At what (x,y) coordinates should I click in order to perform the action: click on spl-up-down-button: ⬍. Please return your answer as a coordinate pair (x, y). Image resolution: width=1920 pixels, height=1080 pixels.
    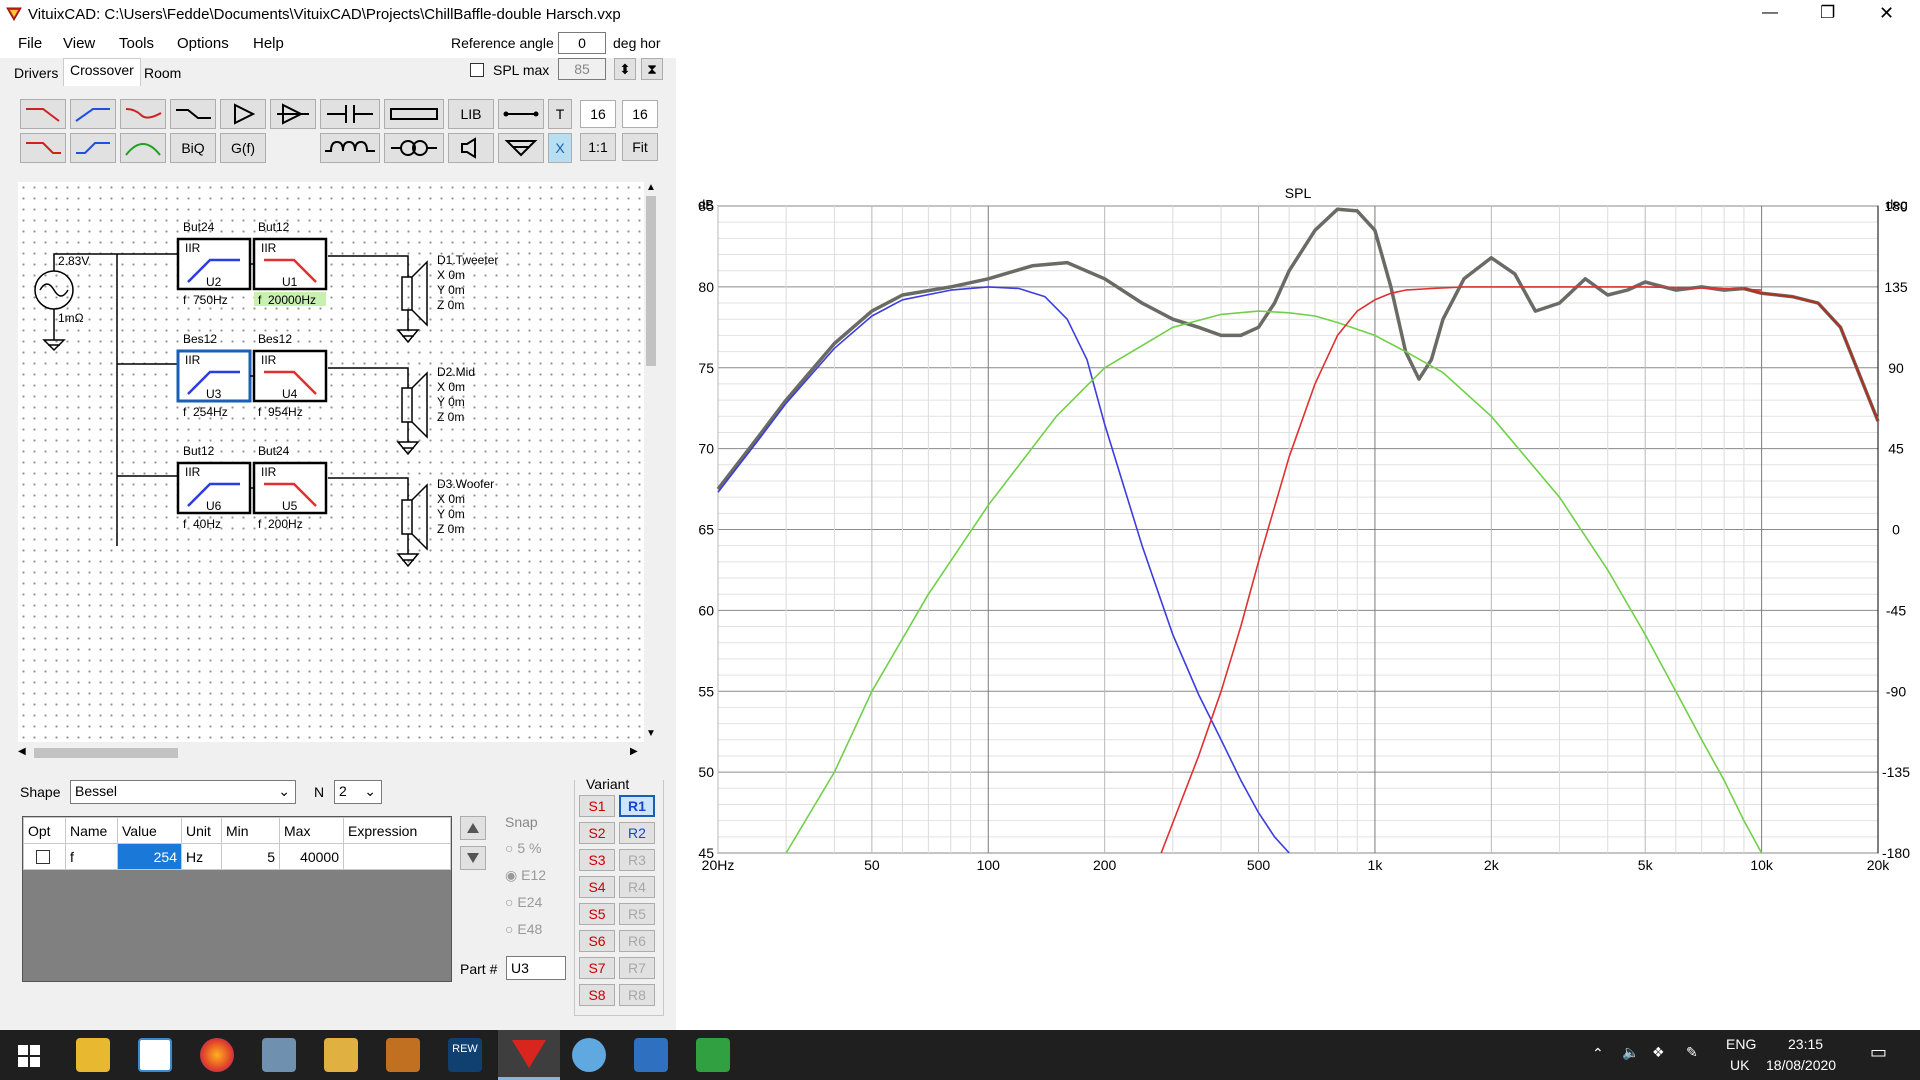
    Looking at the image, I should click on (625, 69).